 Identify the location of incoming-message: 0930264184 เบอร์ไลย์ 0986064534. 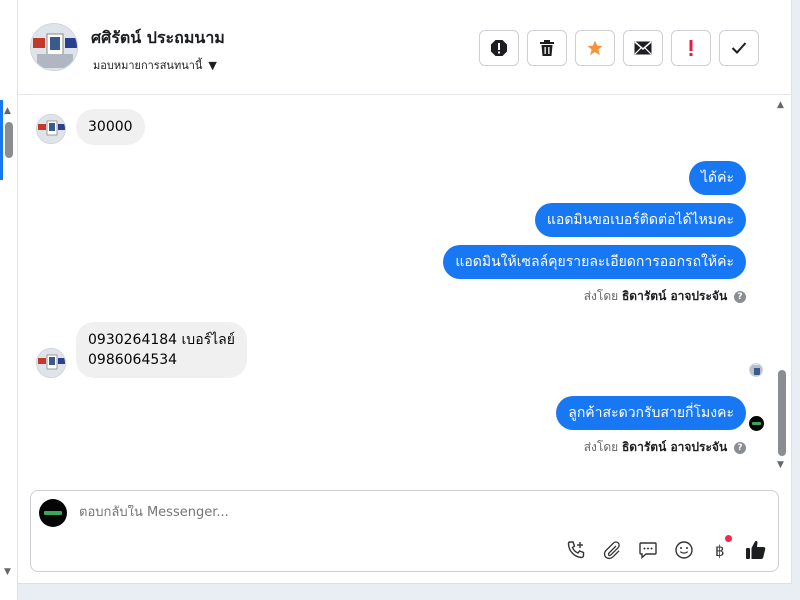
(161, 350).